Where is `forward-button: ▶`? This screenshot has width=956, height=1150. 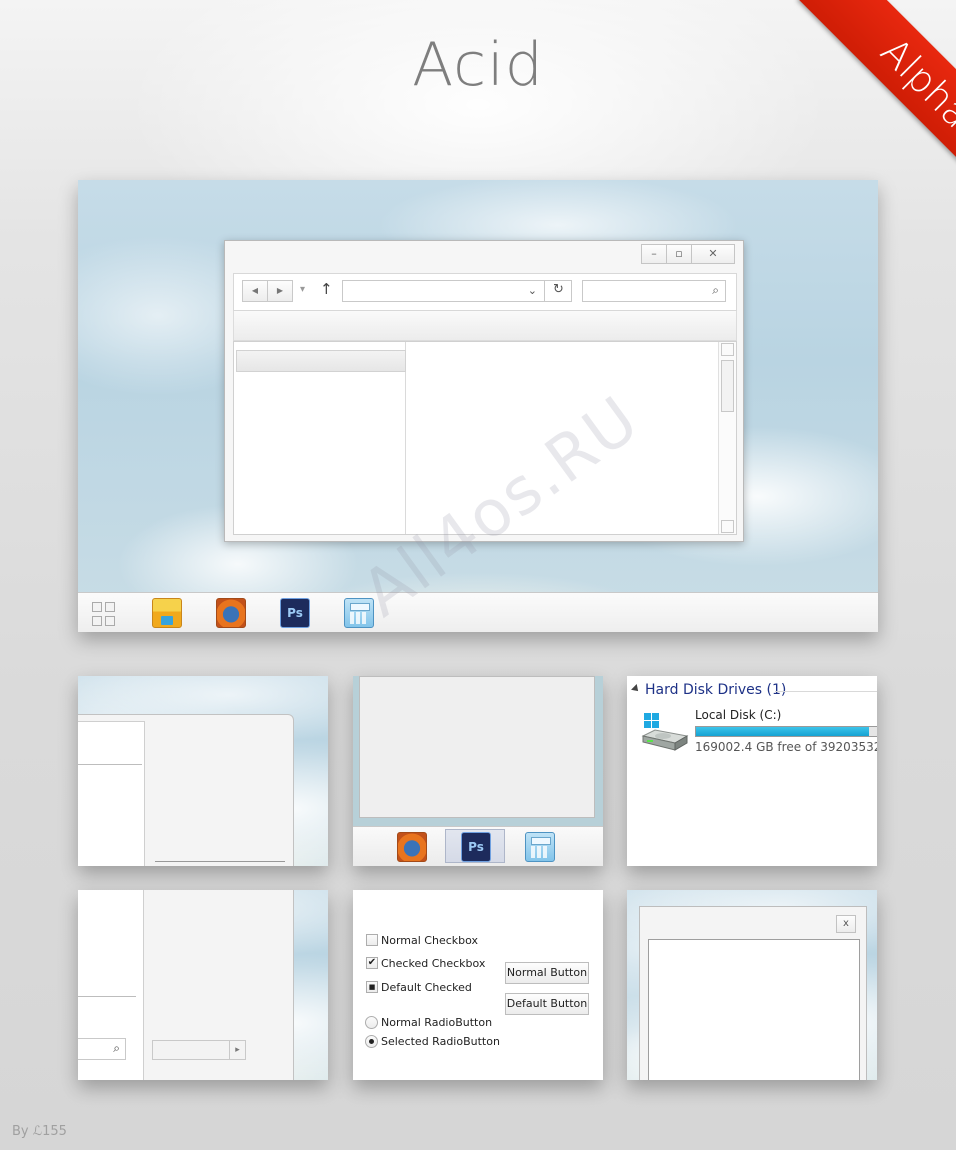 forward-button: ▶ is located at coordinates (280, 291).